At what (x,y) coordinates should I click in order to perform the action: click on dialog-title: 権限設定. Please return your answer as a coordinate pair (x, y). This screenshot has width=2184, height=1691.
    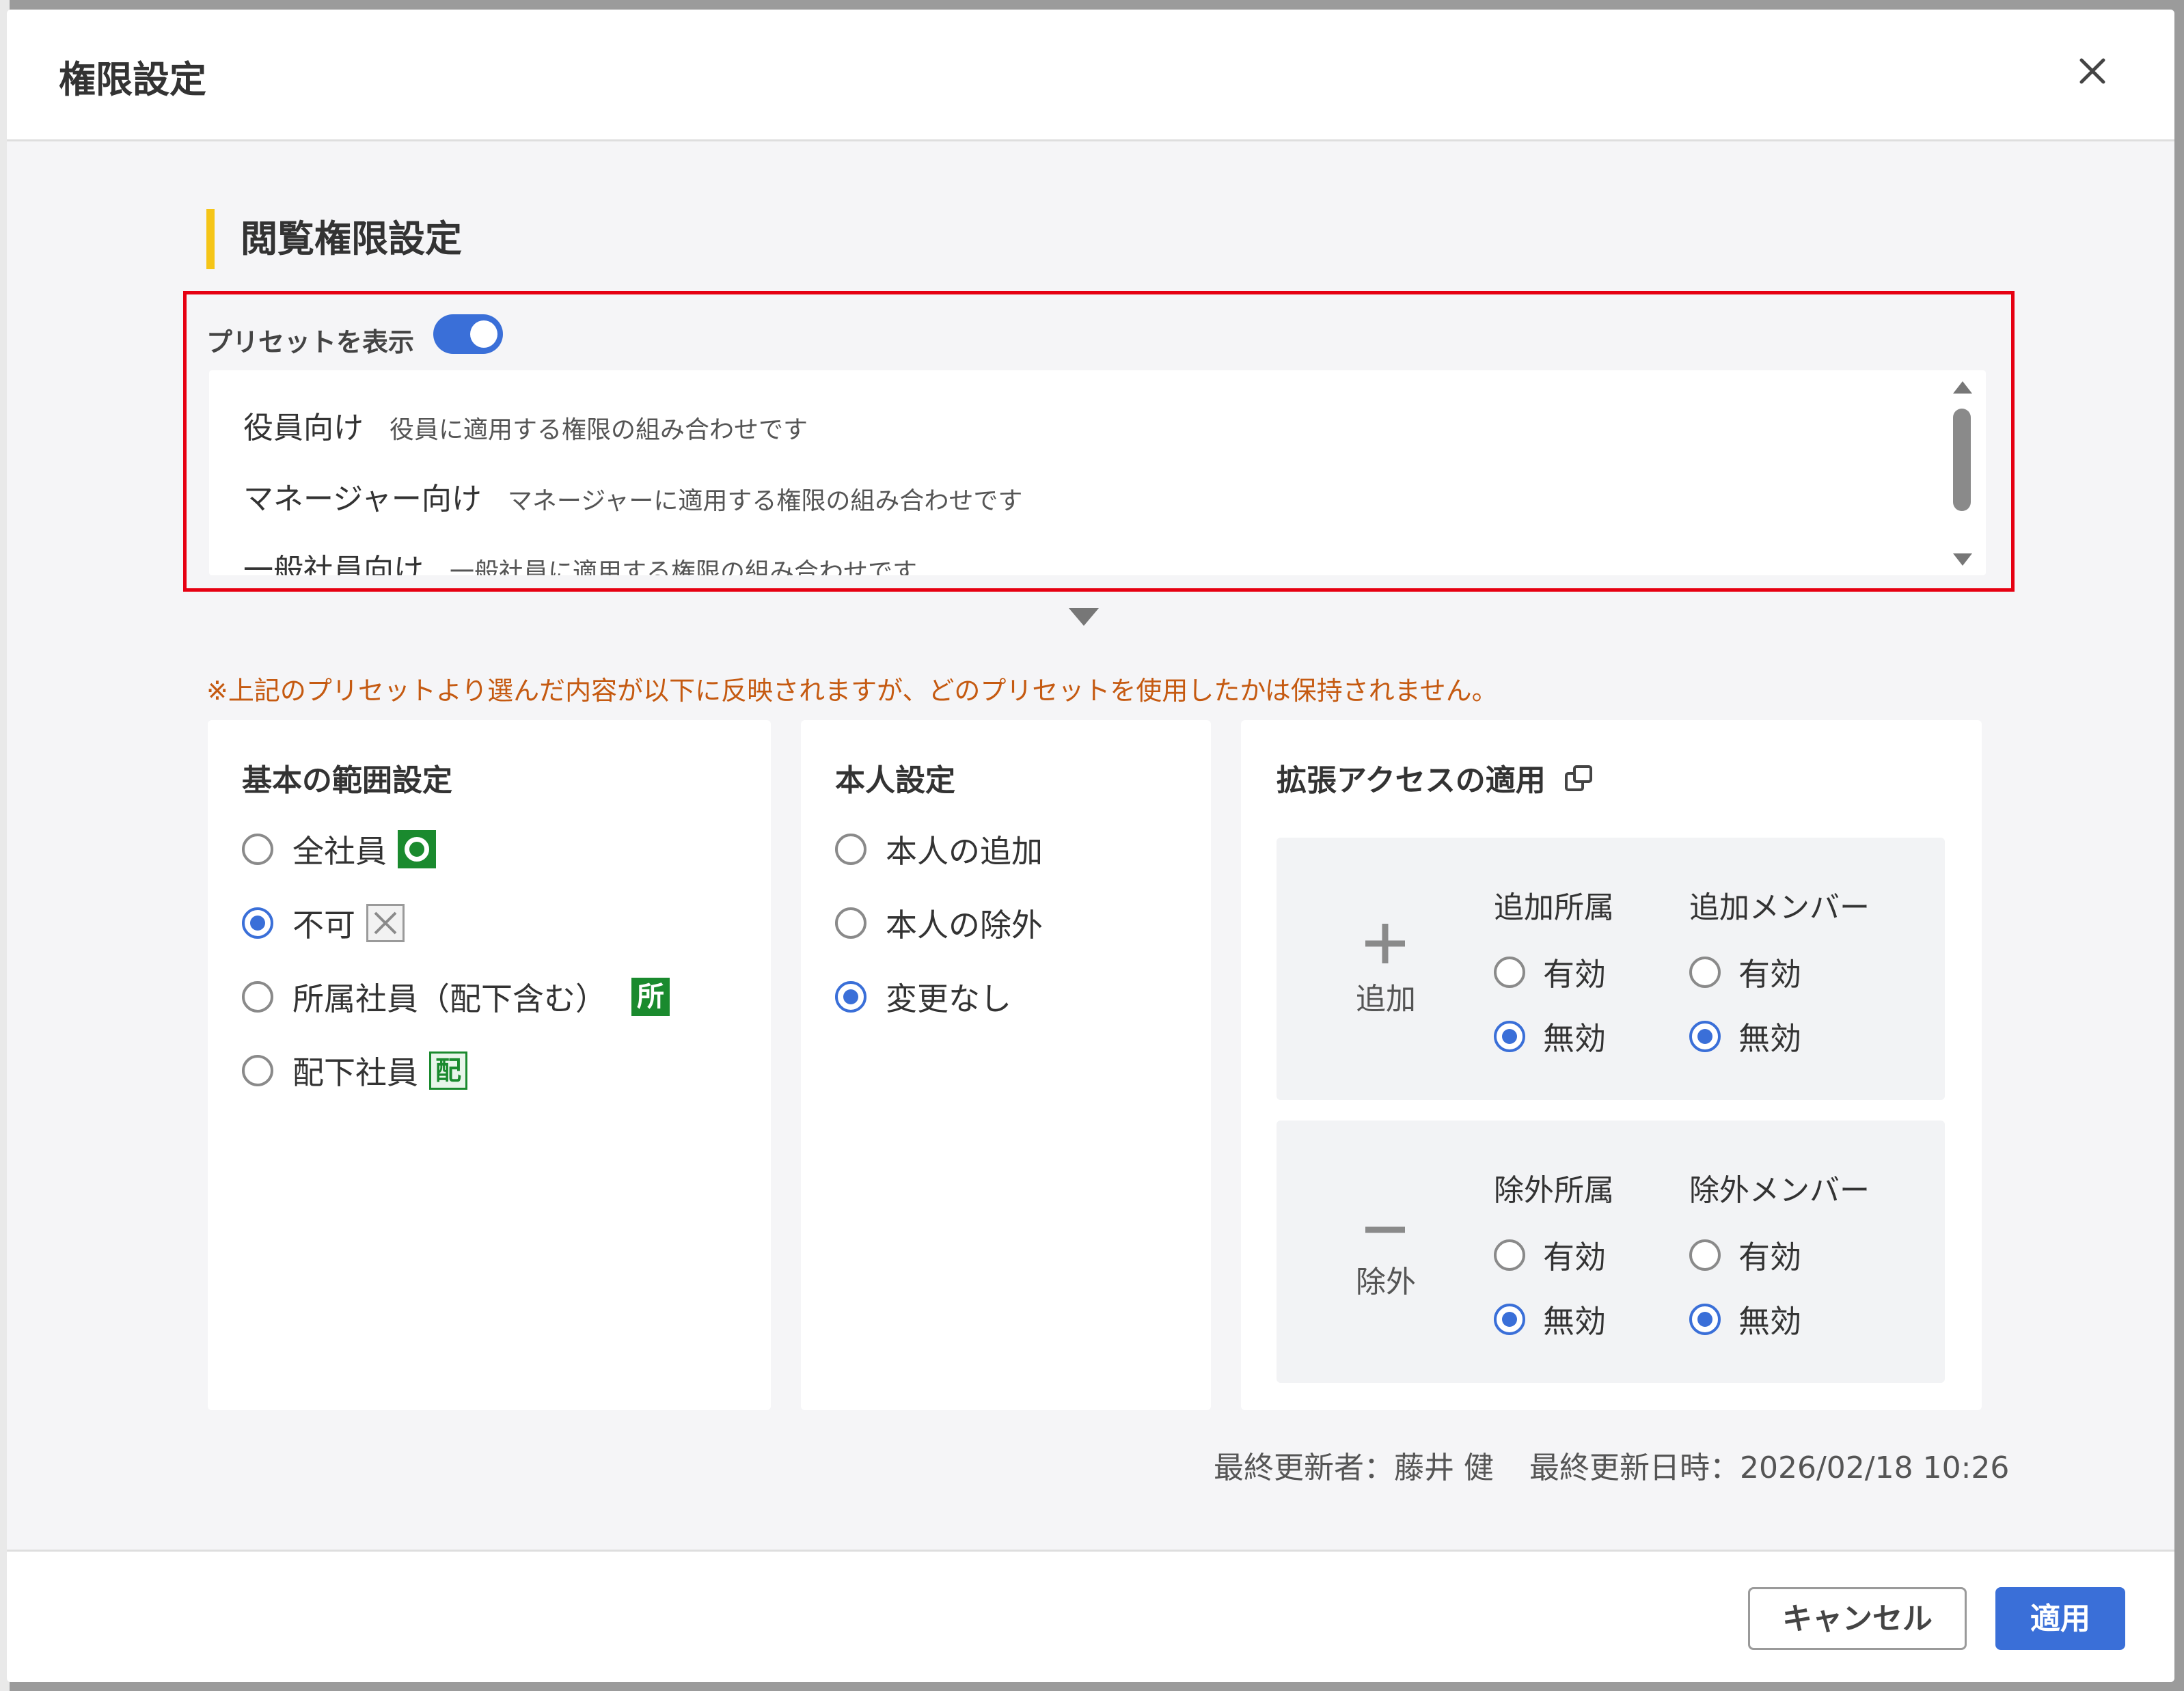
    Looking at the image, I should click on (132, 79).